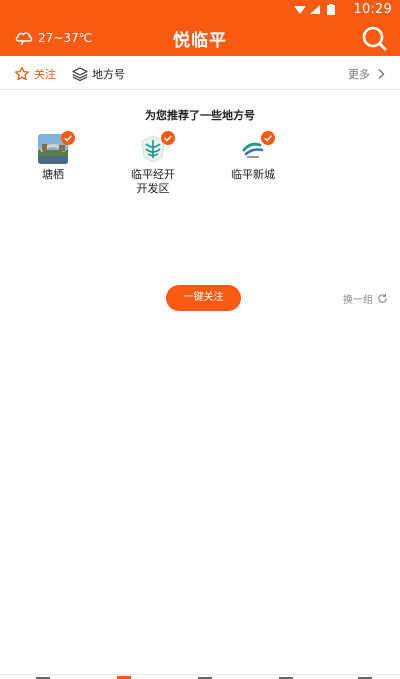  Describe the element at coordinates (200, 73) in the screenshot. I see `sub-tab-bar: 关注 地方号 更多` at that location.